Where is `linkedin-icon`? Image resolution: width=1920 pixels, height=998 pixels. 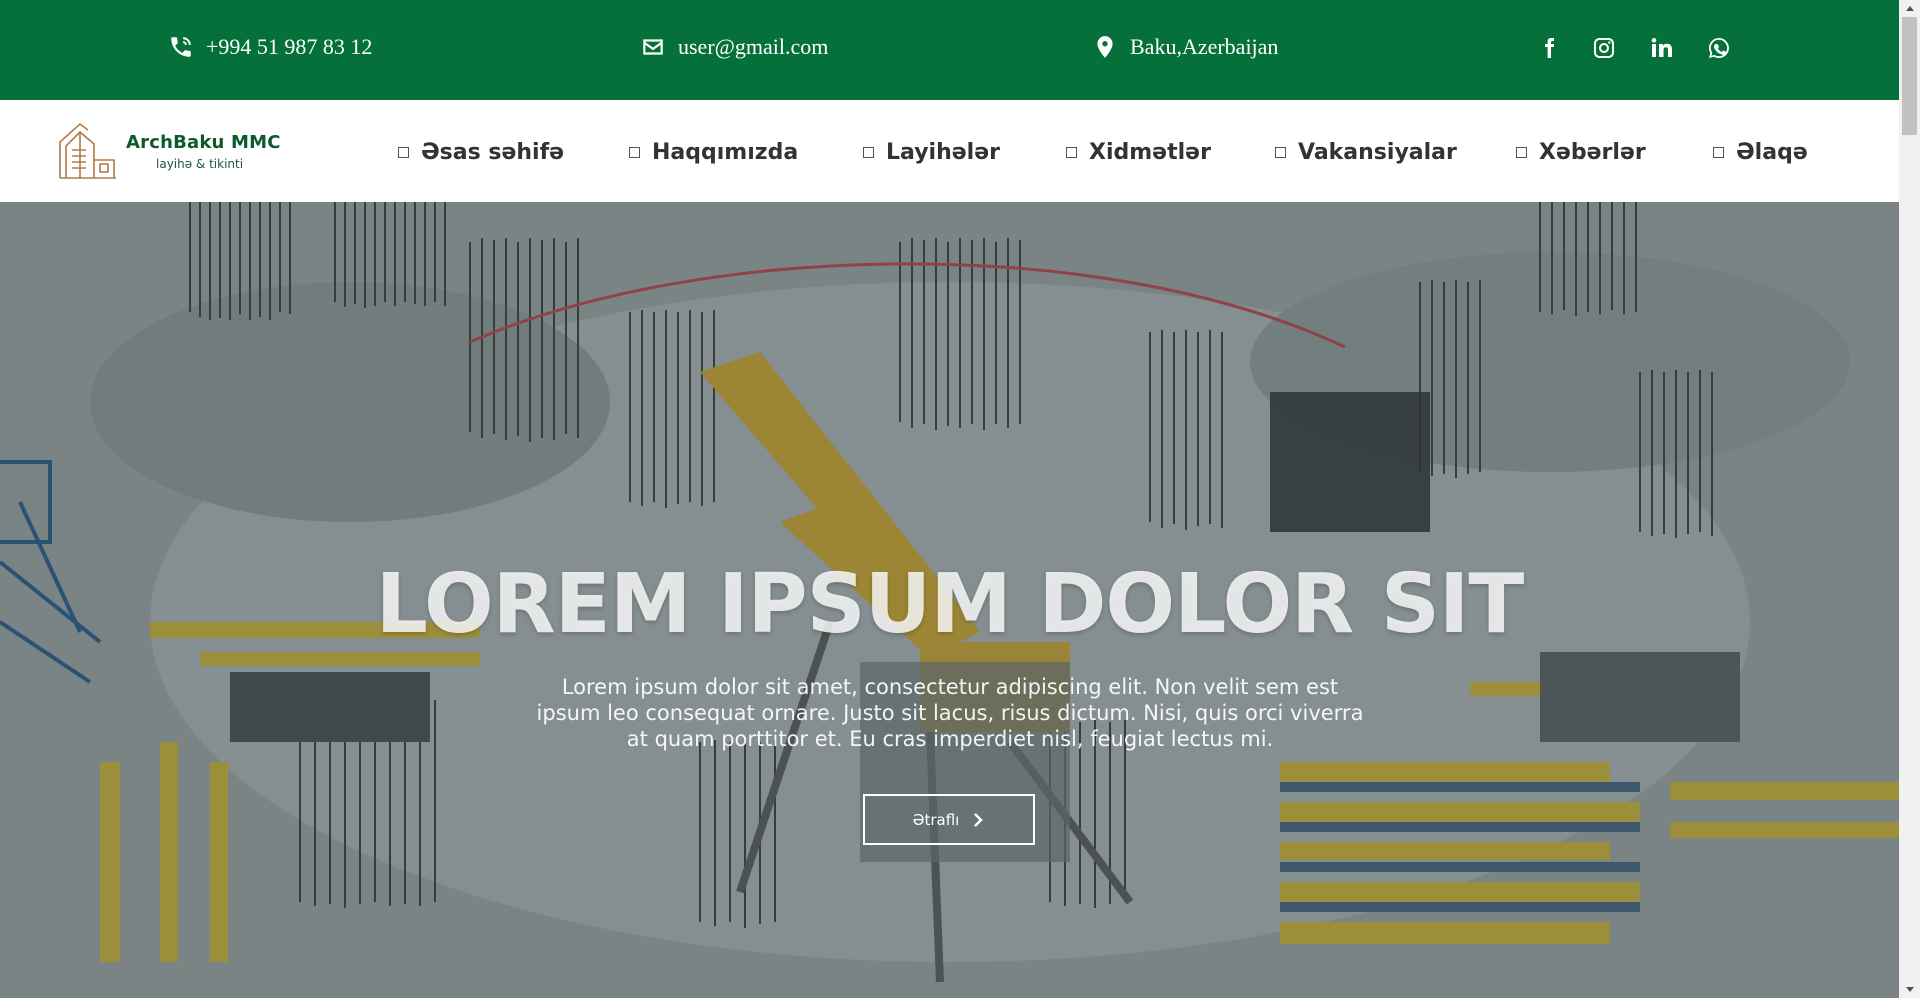
linkedin-icon is located at coordinates (1661, 47).